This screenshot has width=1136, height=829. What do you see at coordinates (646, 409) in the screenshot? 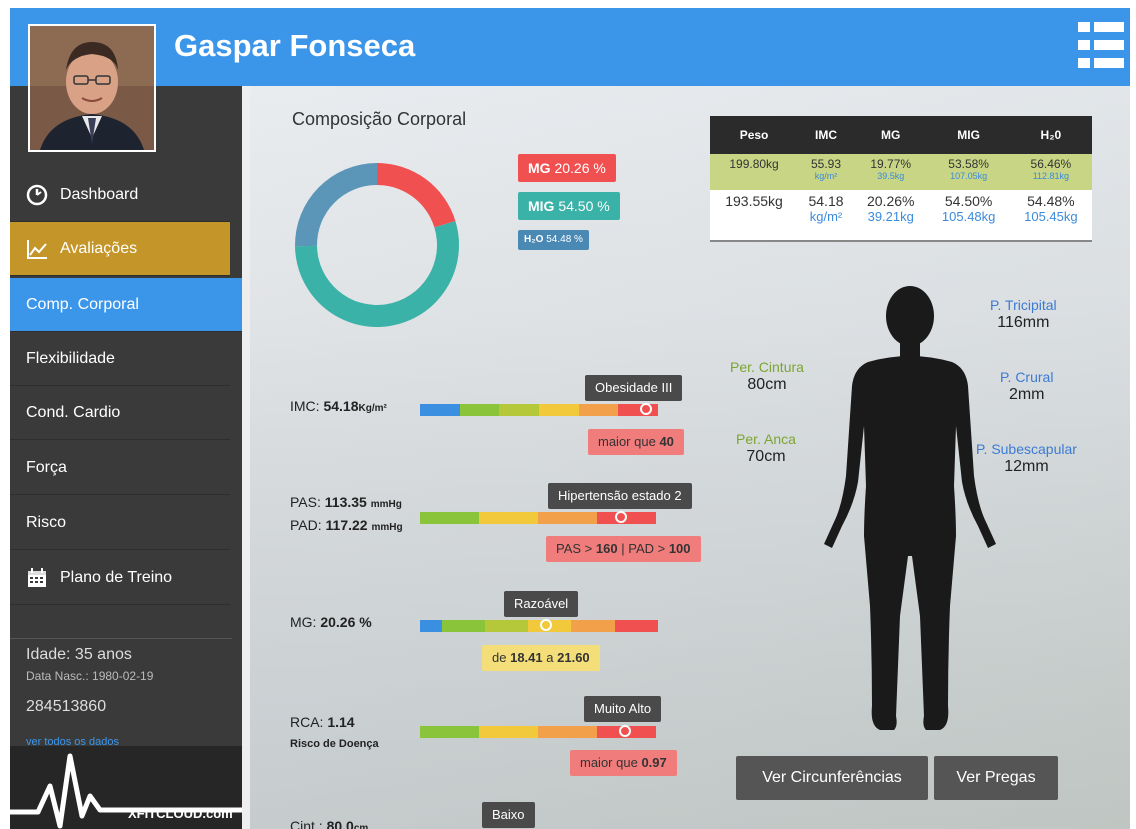
I see `imc-gauge-marker` at bounding box center [646, 409].